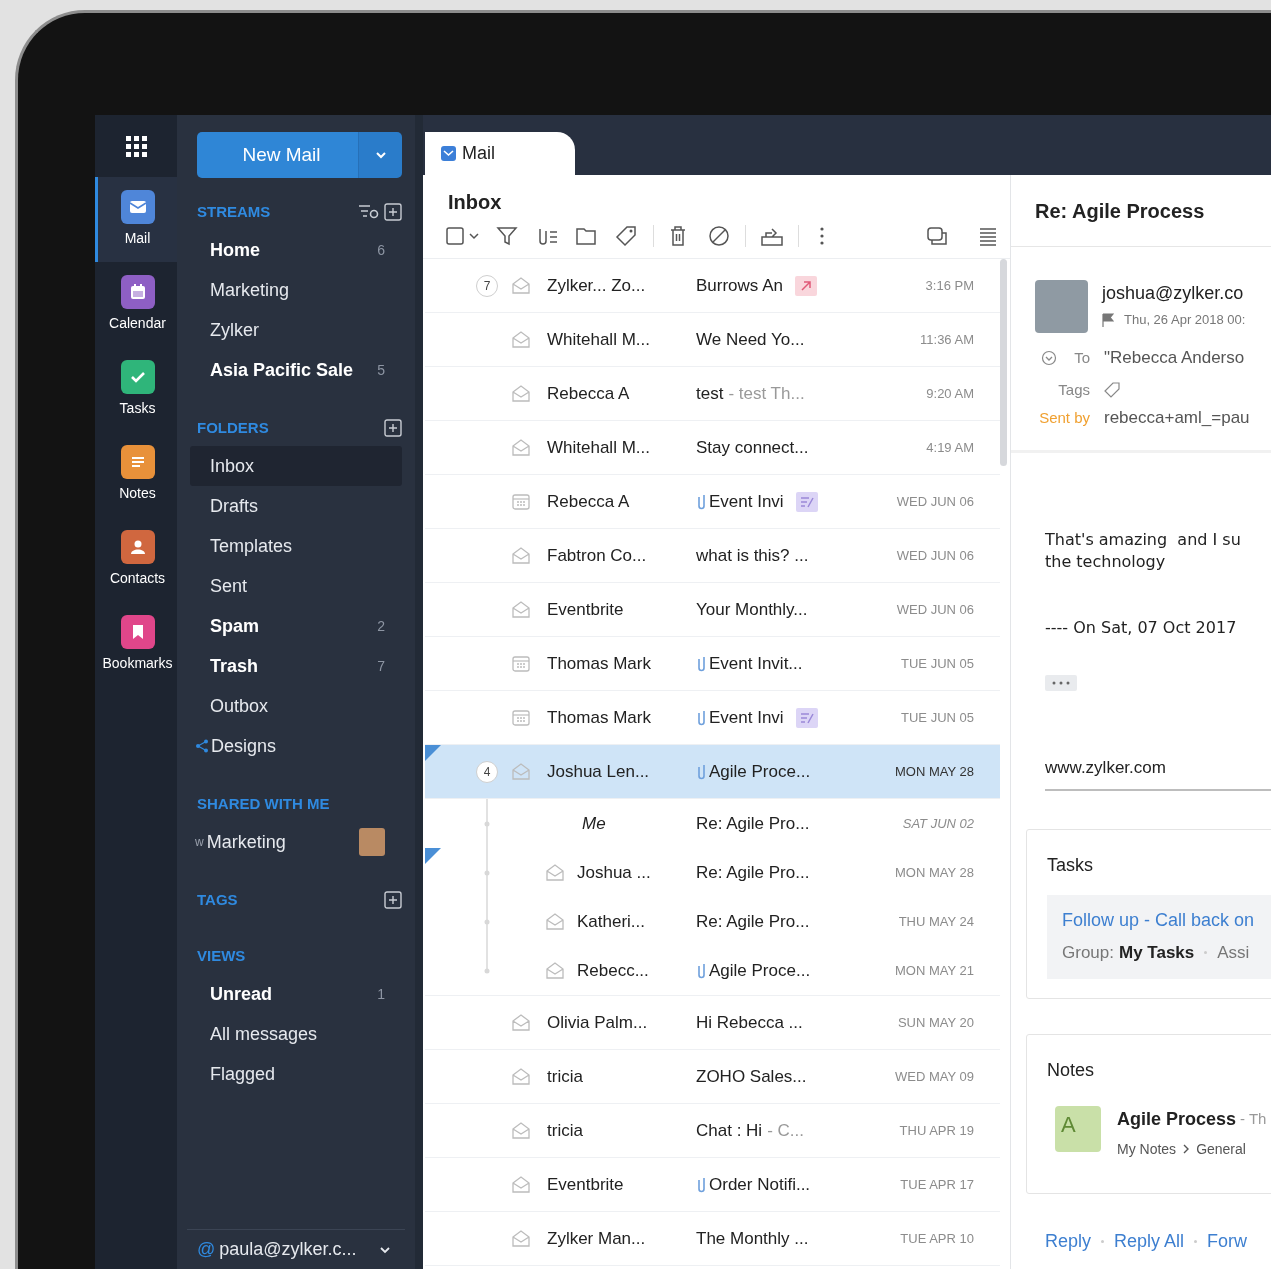  What do you see at coordinates (719, 236) in the screenshot?
I see `block-icon` at bounding box center [719, 236].